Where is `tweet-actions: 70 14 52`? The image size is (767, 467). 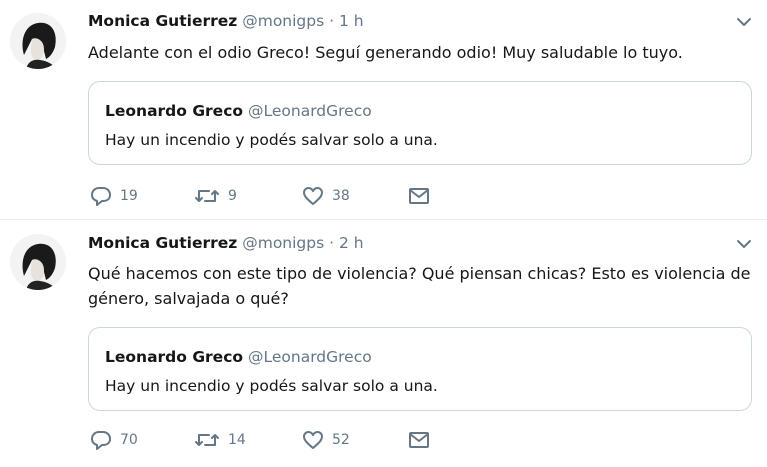
tweet-actions: 70 14 52 is located at coordinates (268, 440).